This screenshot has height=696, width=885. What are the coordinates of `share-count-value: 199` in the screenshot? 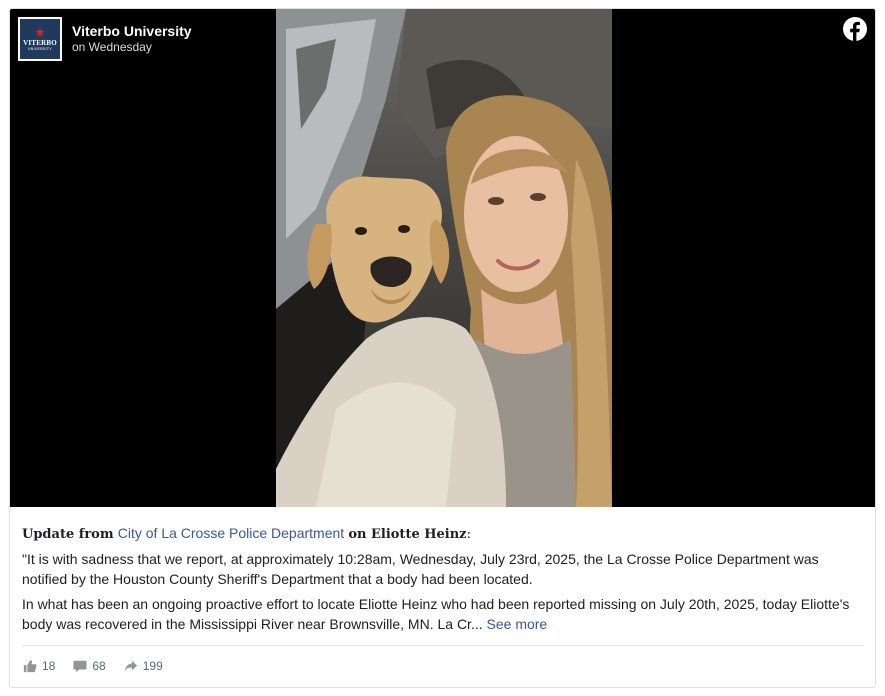 It's located at (152, 666).